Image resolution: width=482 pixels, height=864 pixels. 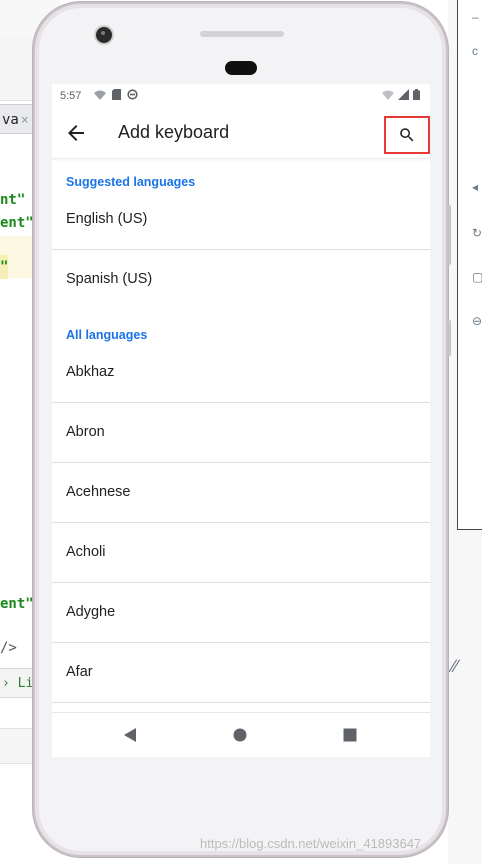 What do you see at coordinates (477, 277) in the screenshot?
I see `screenshot-icon: ▢` at bounding box center [477, 277].